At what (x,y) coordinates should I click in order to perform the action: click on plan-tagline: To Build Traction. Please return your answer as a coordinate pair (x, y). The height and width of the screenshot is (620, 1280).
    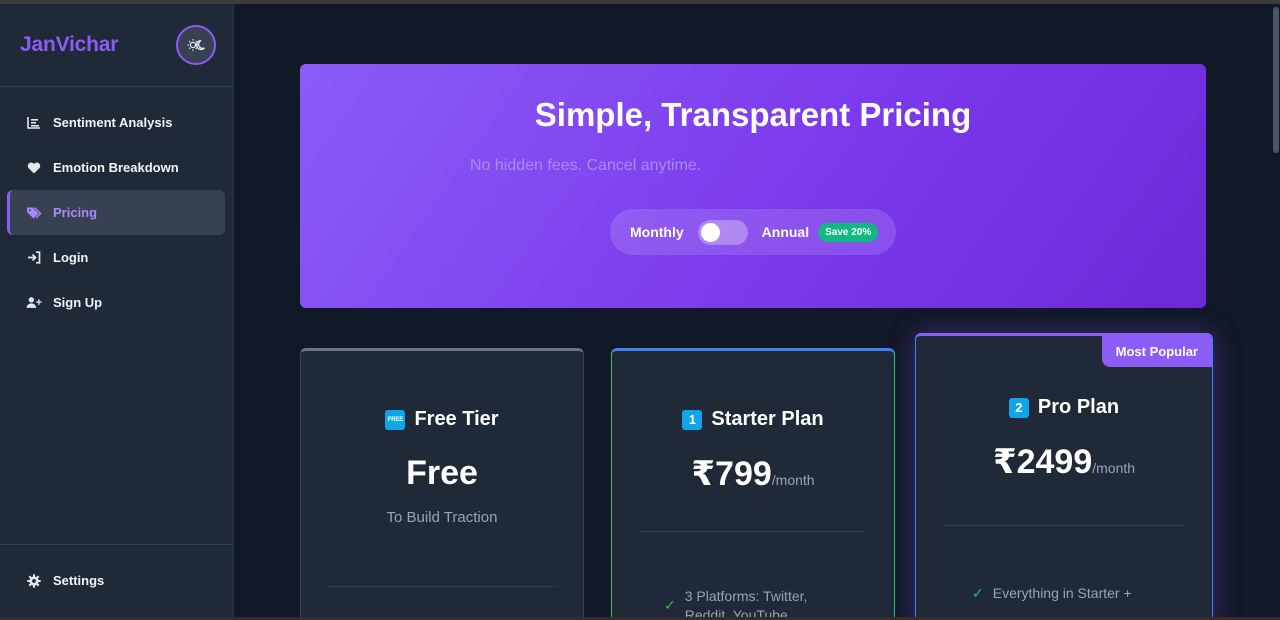
    Looking at the image, I should click on (442, 517).